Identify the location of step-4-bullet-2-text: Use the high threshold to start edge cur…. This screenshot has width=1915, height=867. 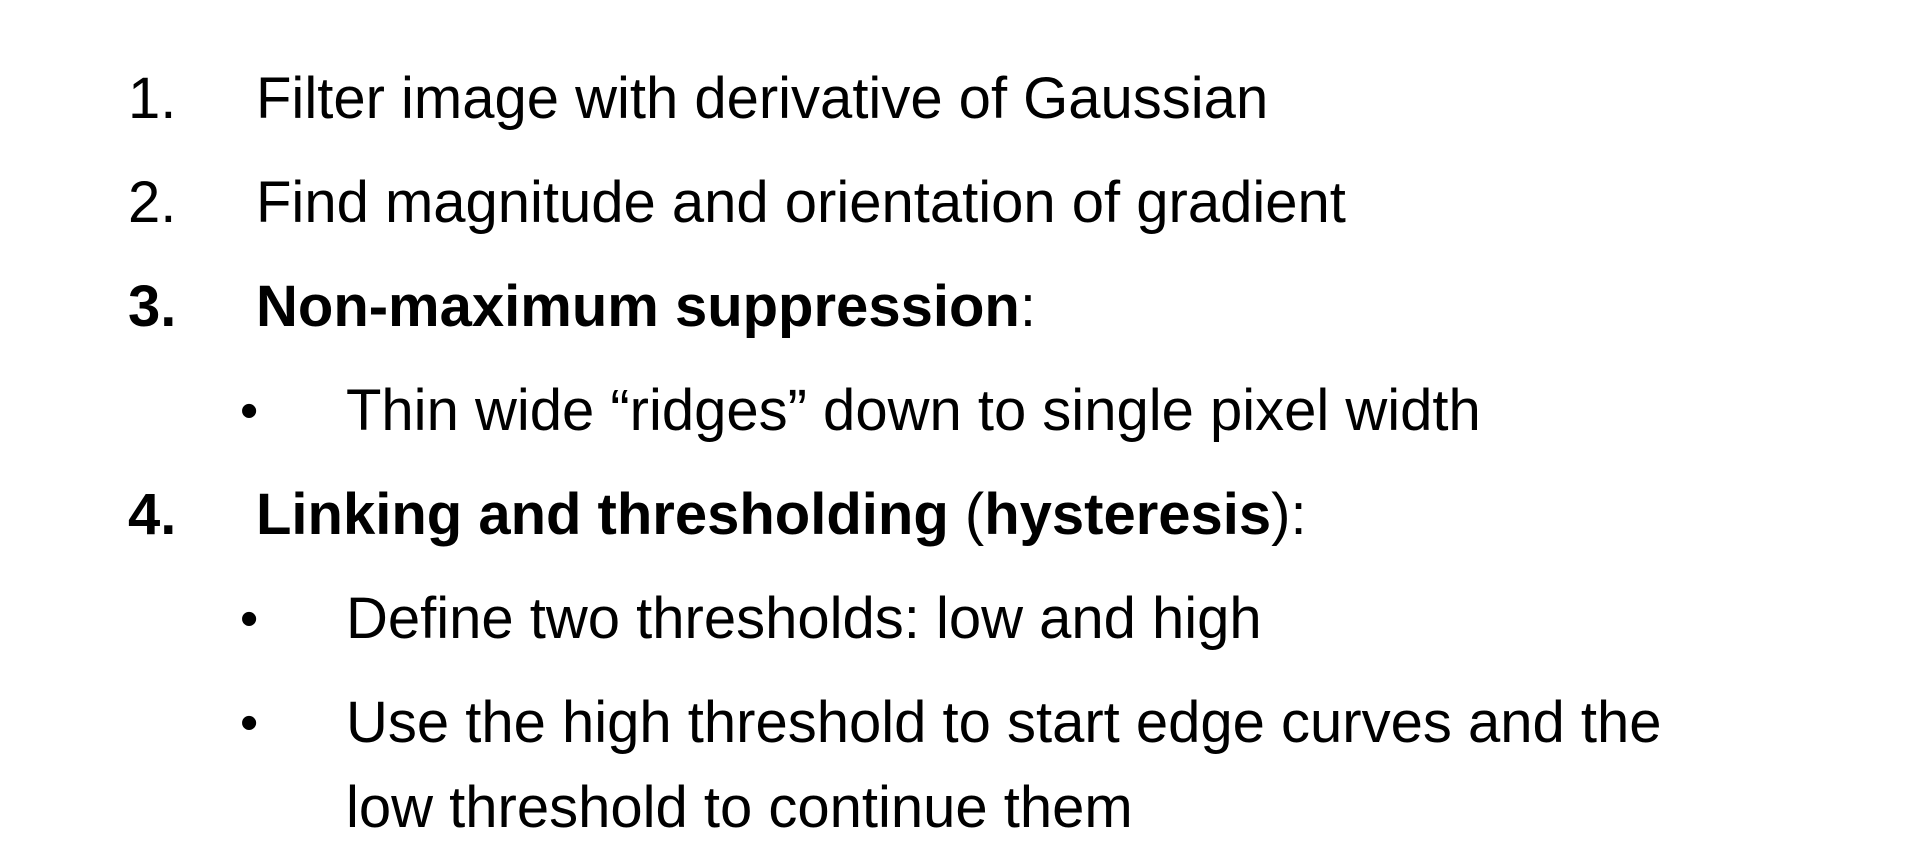
(1004, 722).